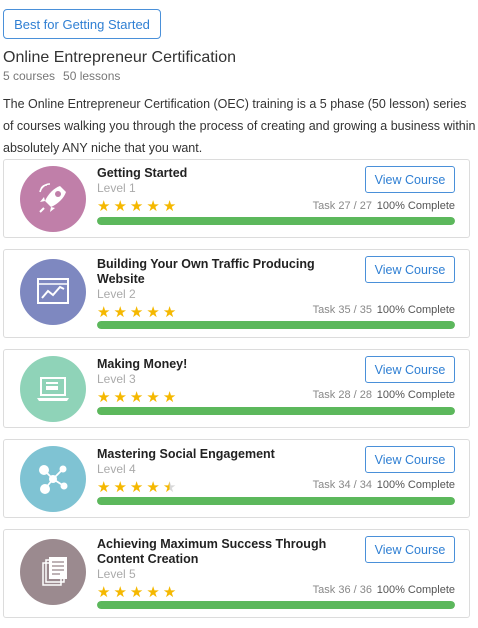 The image size is (478, 628). I want to click on social-network-icon, so click(53, 479).